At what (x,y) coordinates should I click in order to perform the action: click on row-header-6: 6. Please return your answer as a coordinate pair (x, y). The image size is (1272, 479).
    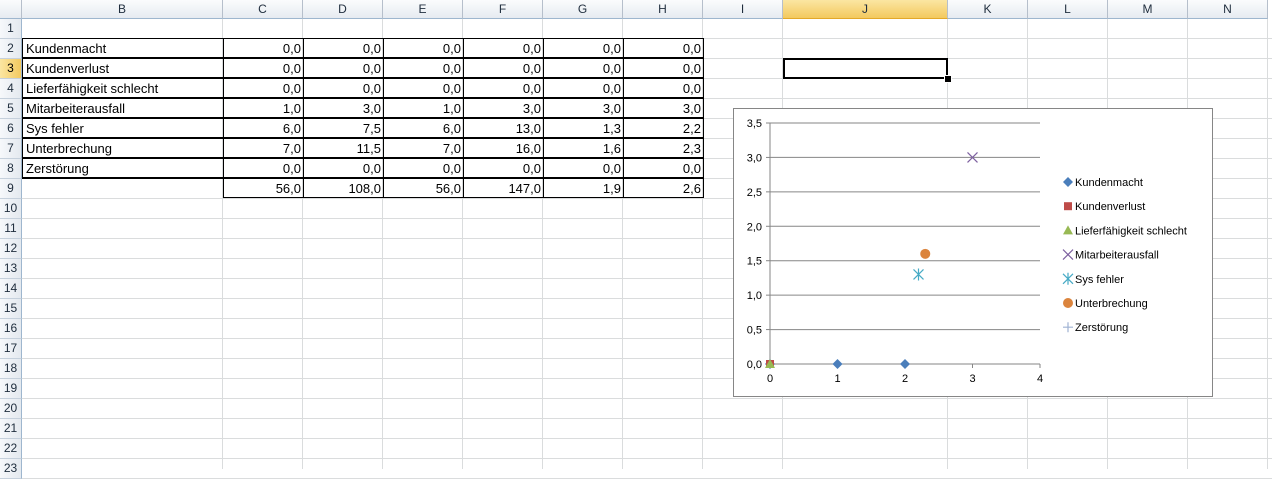
    Looking at the image, I should click on (11, 129).